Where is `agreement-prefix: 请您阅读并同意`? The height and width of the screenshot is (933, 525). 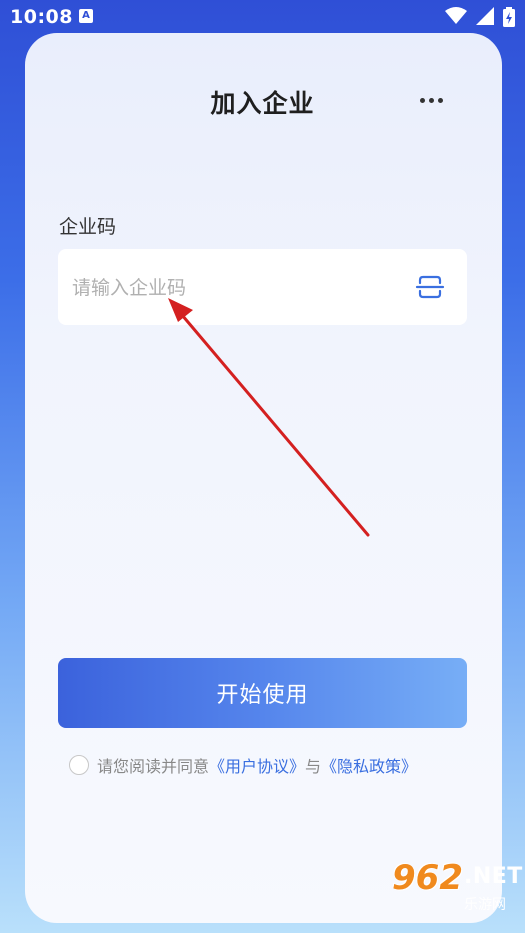
agreement-prefix: 请您阅读并同意 is located at coordinates (153, 766).